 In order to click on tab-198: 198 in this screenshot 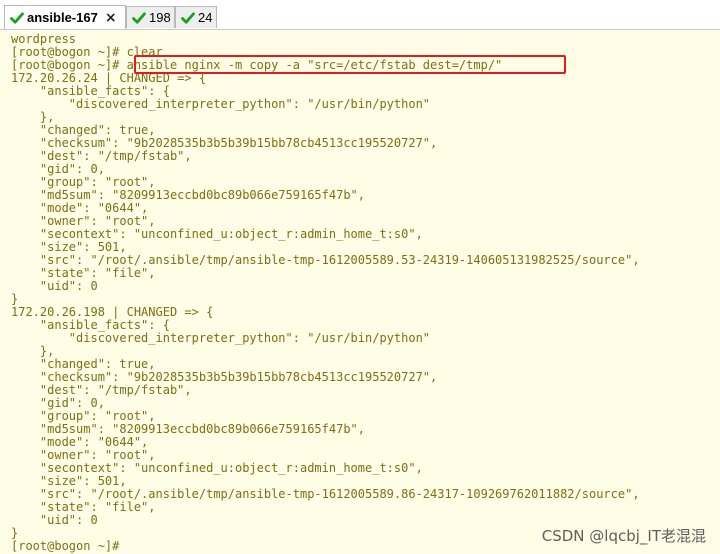, I will do `click(150, 17)`.